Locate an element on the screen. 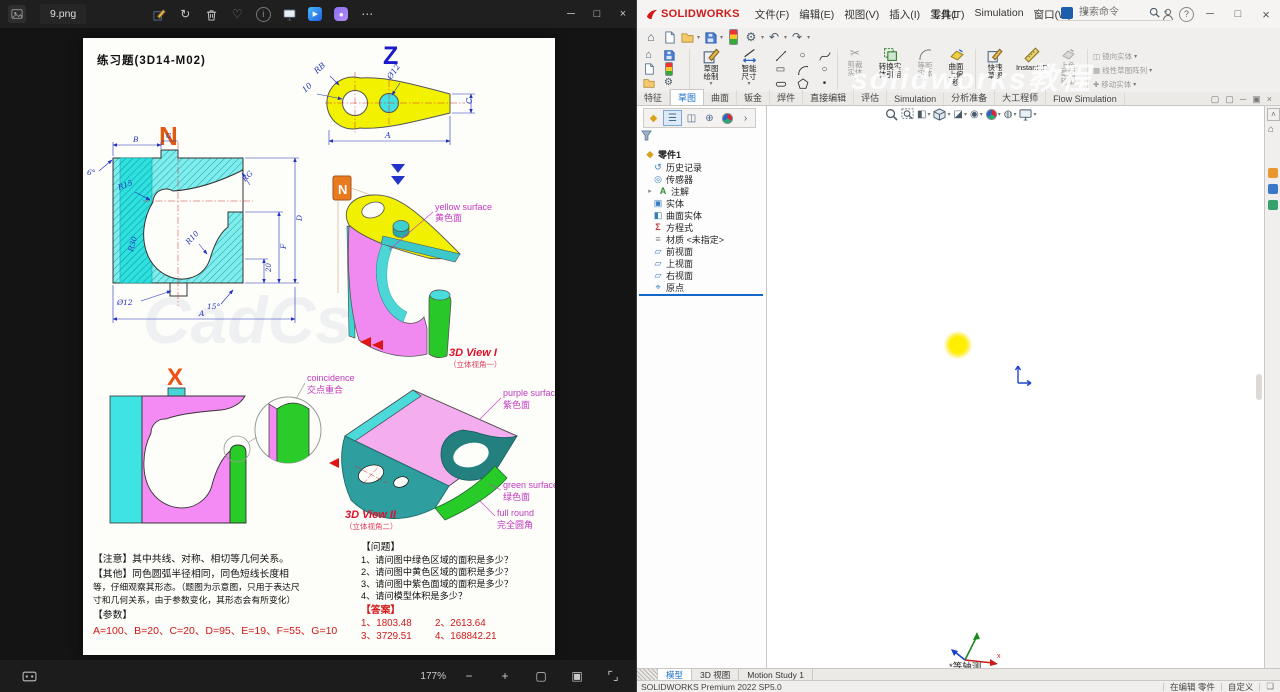 The image size is (1280, 692). dimxpert-tab-icon: ⊕ is located at coordinates (709, 118).